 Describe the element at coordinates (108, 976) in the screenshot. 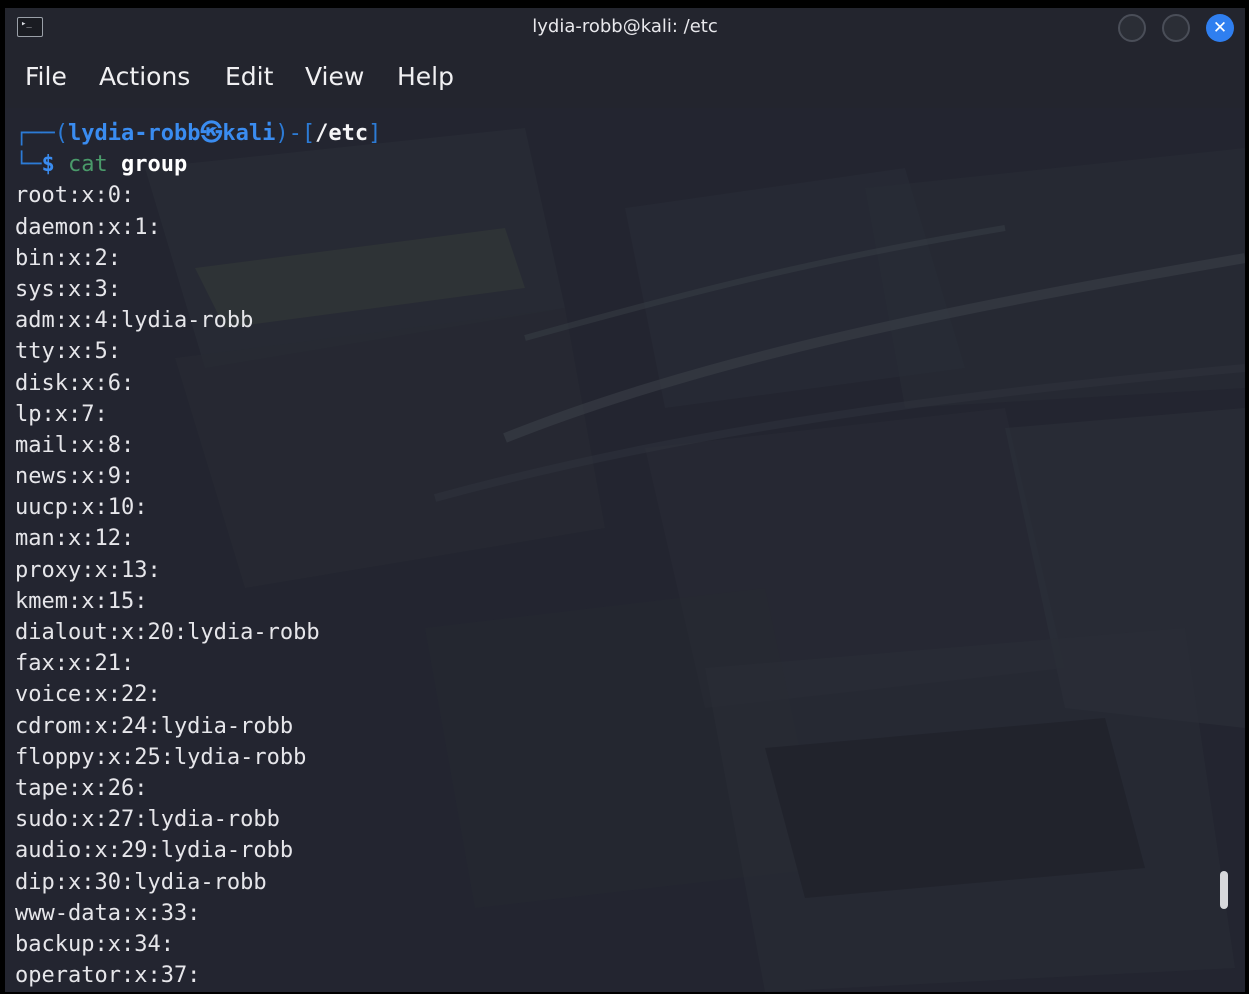

I see `output-line: operator:x:37:` at that location.